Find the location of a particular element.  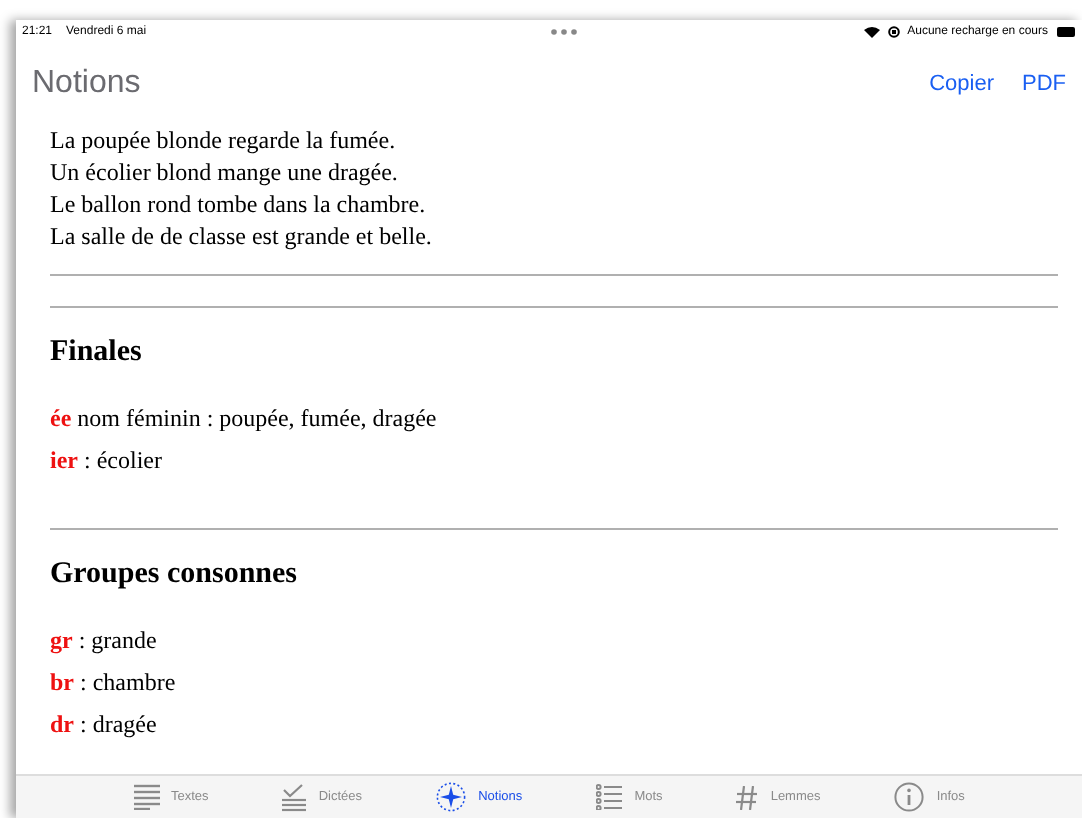

notion-entry: dr : dragée is located at coordinates (104, 725).